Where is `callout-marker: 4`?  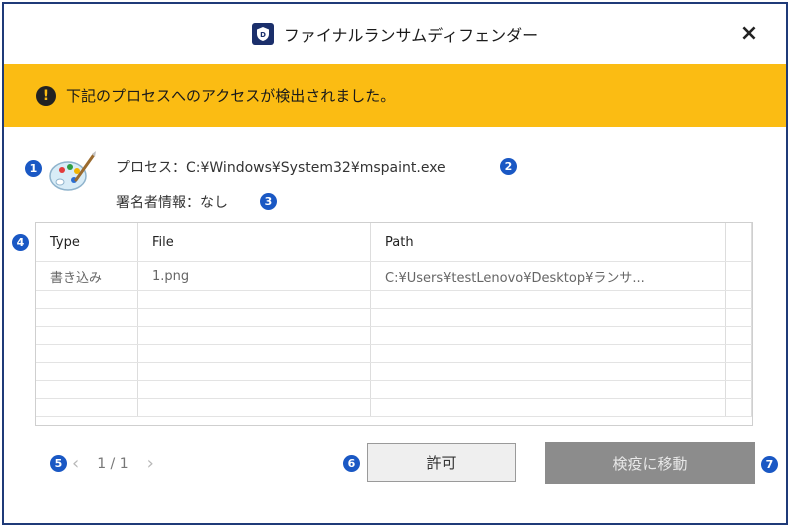
callout-marker: 4 is located at coordinates (20, 242).